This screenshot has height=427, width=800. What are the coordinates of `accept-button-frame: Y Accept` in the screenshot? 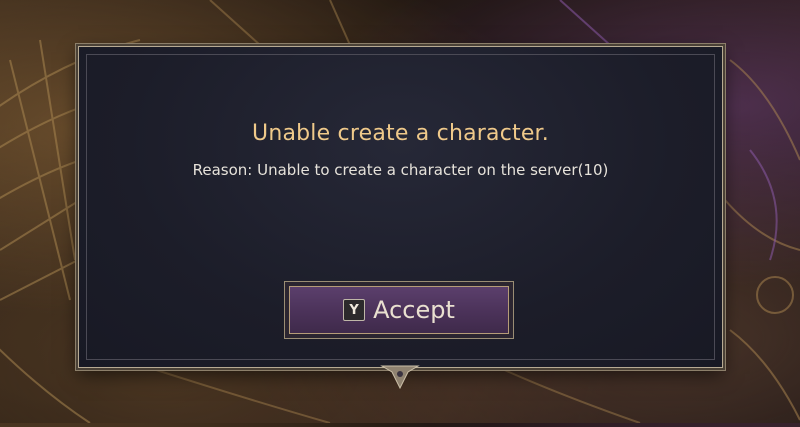 It's located at (399, 310).